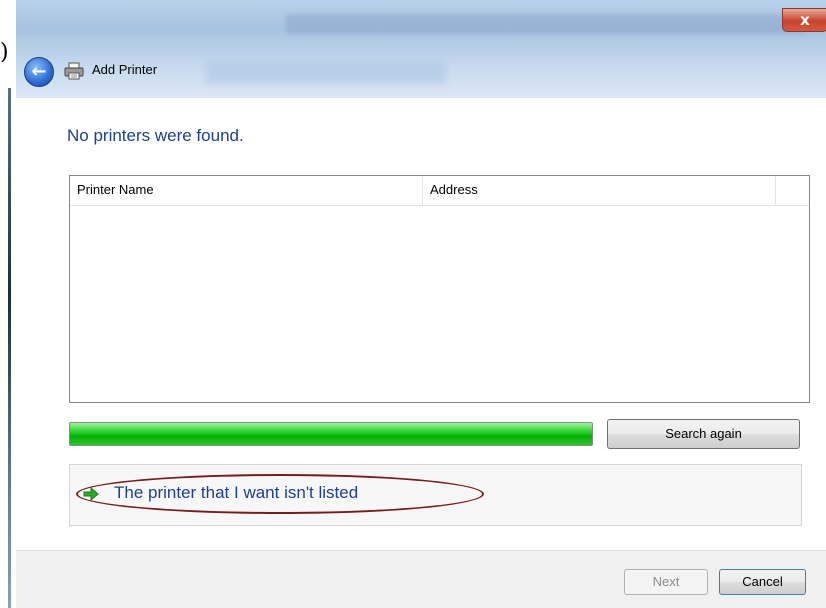 The width and height of the screenshot is (826, 608). Describe the element at coordinates (326, 73) in the screenshot. I see `blurred-command-bar` at that location.